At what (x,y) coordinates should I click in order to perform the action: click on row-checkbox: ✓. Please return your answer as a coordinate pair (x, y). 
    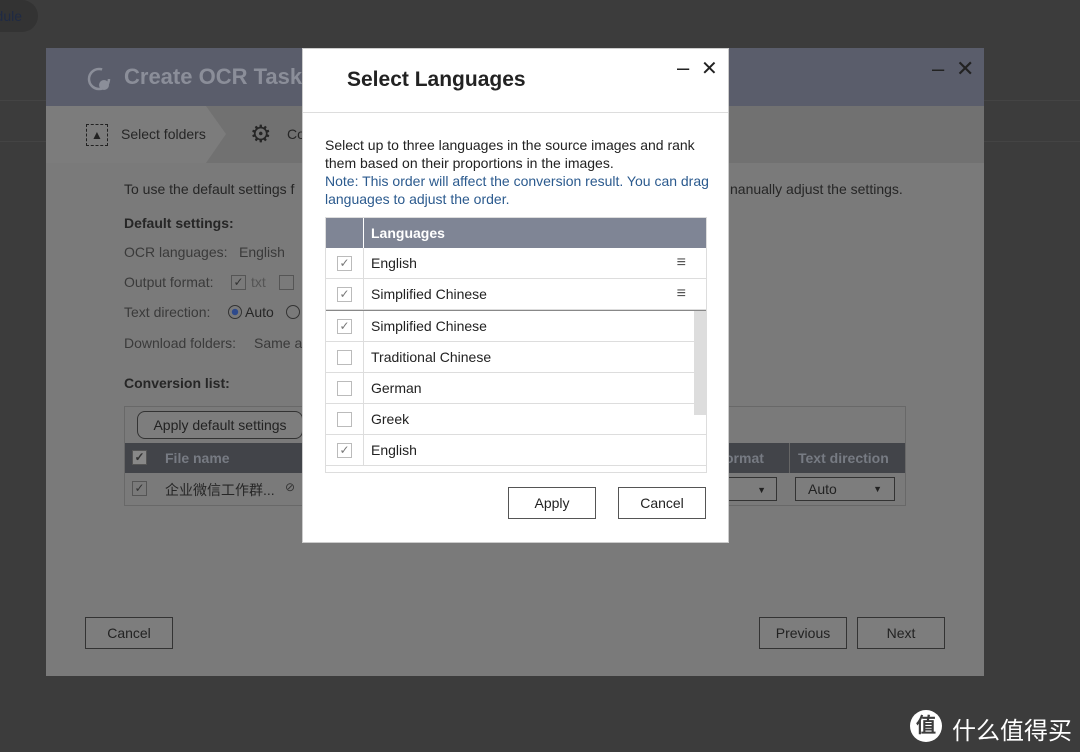
    Looking at the image, I should click on (139, 488).